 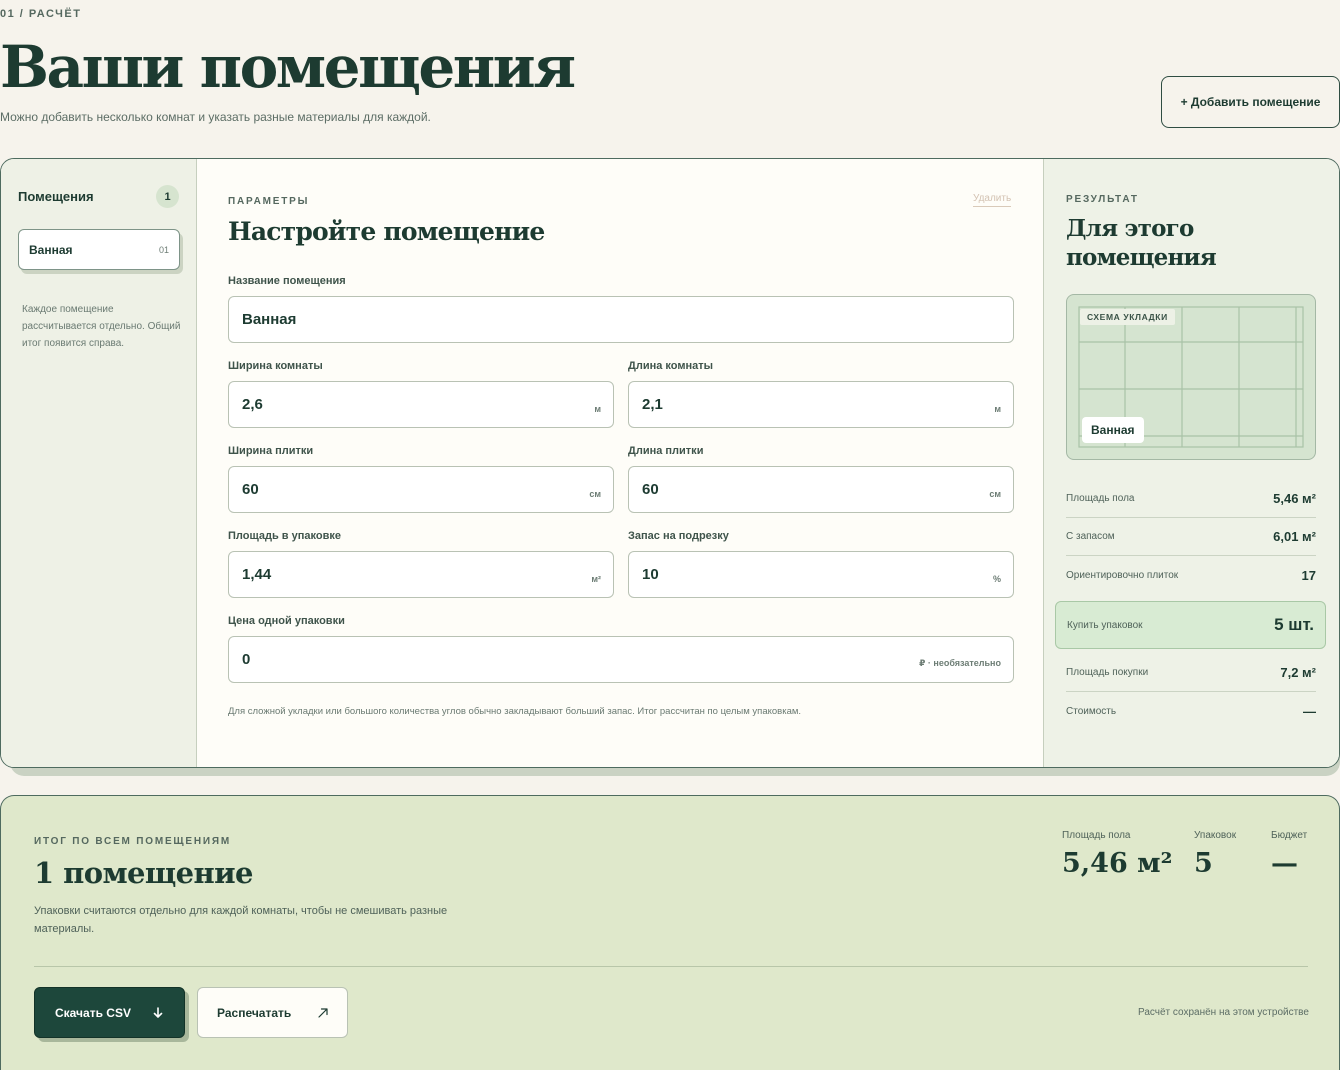 What do you see at coordinates (1250, 102) in the screenshot?
I see `add-room-button: + Добавить помещение` at bounding box center [1250, 102].